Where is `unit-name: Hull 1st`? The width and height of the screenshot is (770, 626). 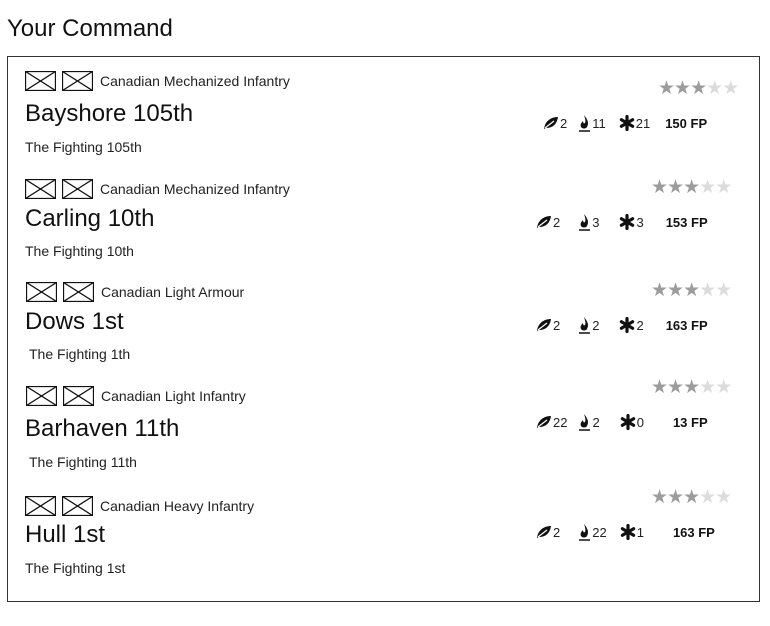 unit-name: Hull 1st is located at coordinates (65, 534).